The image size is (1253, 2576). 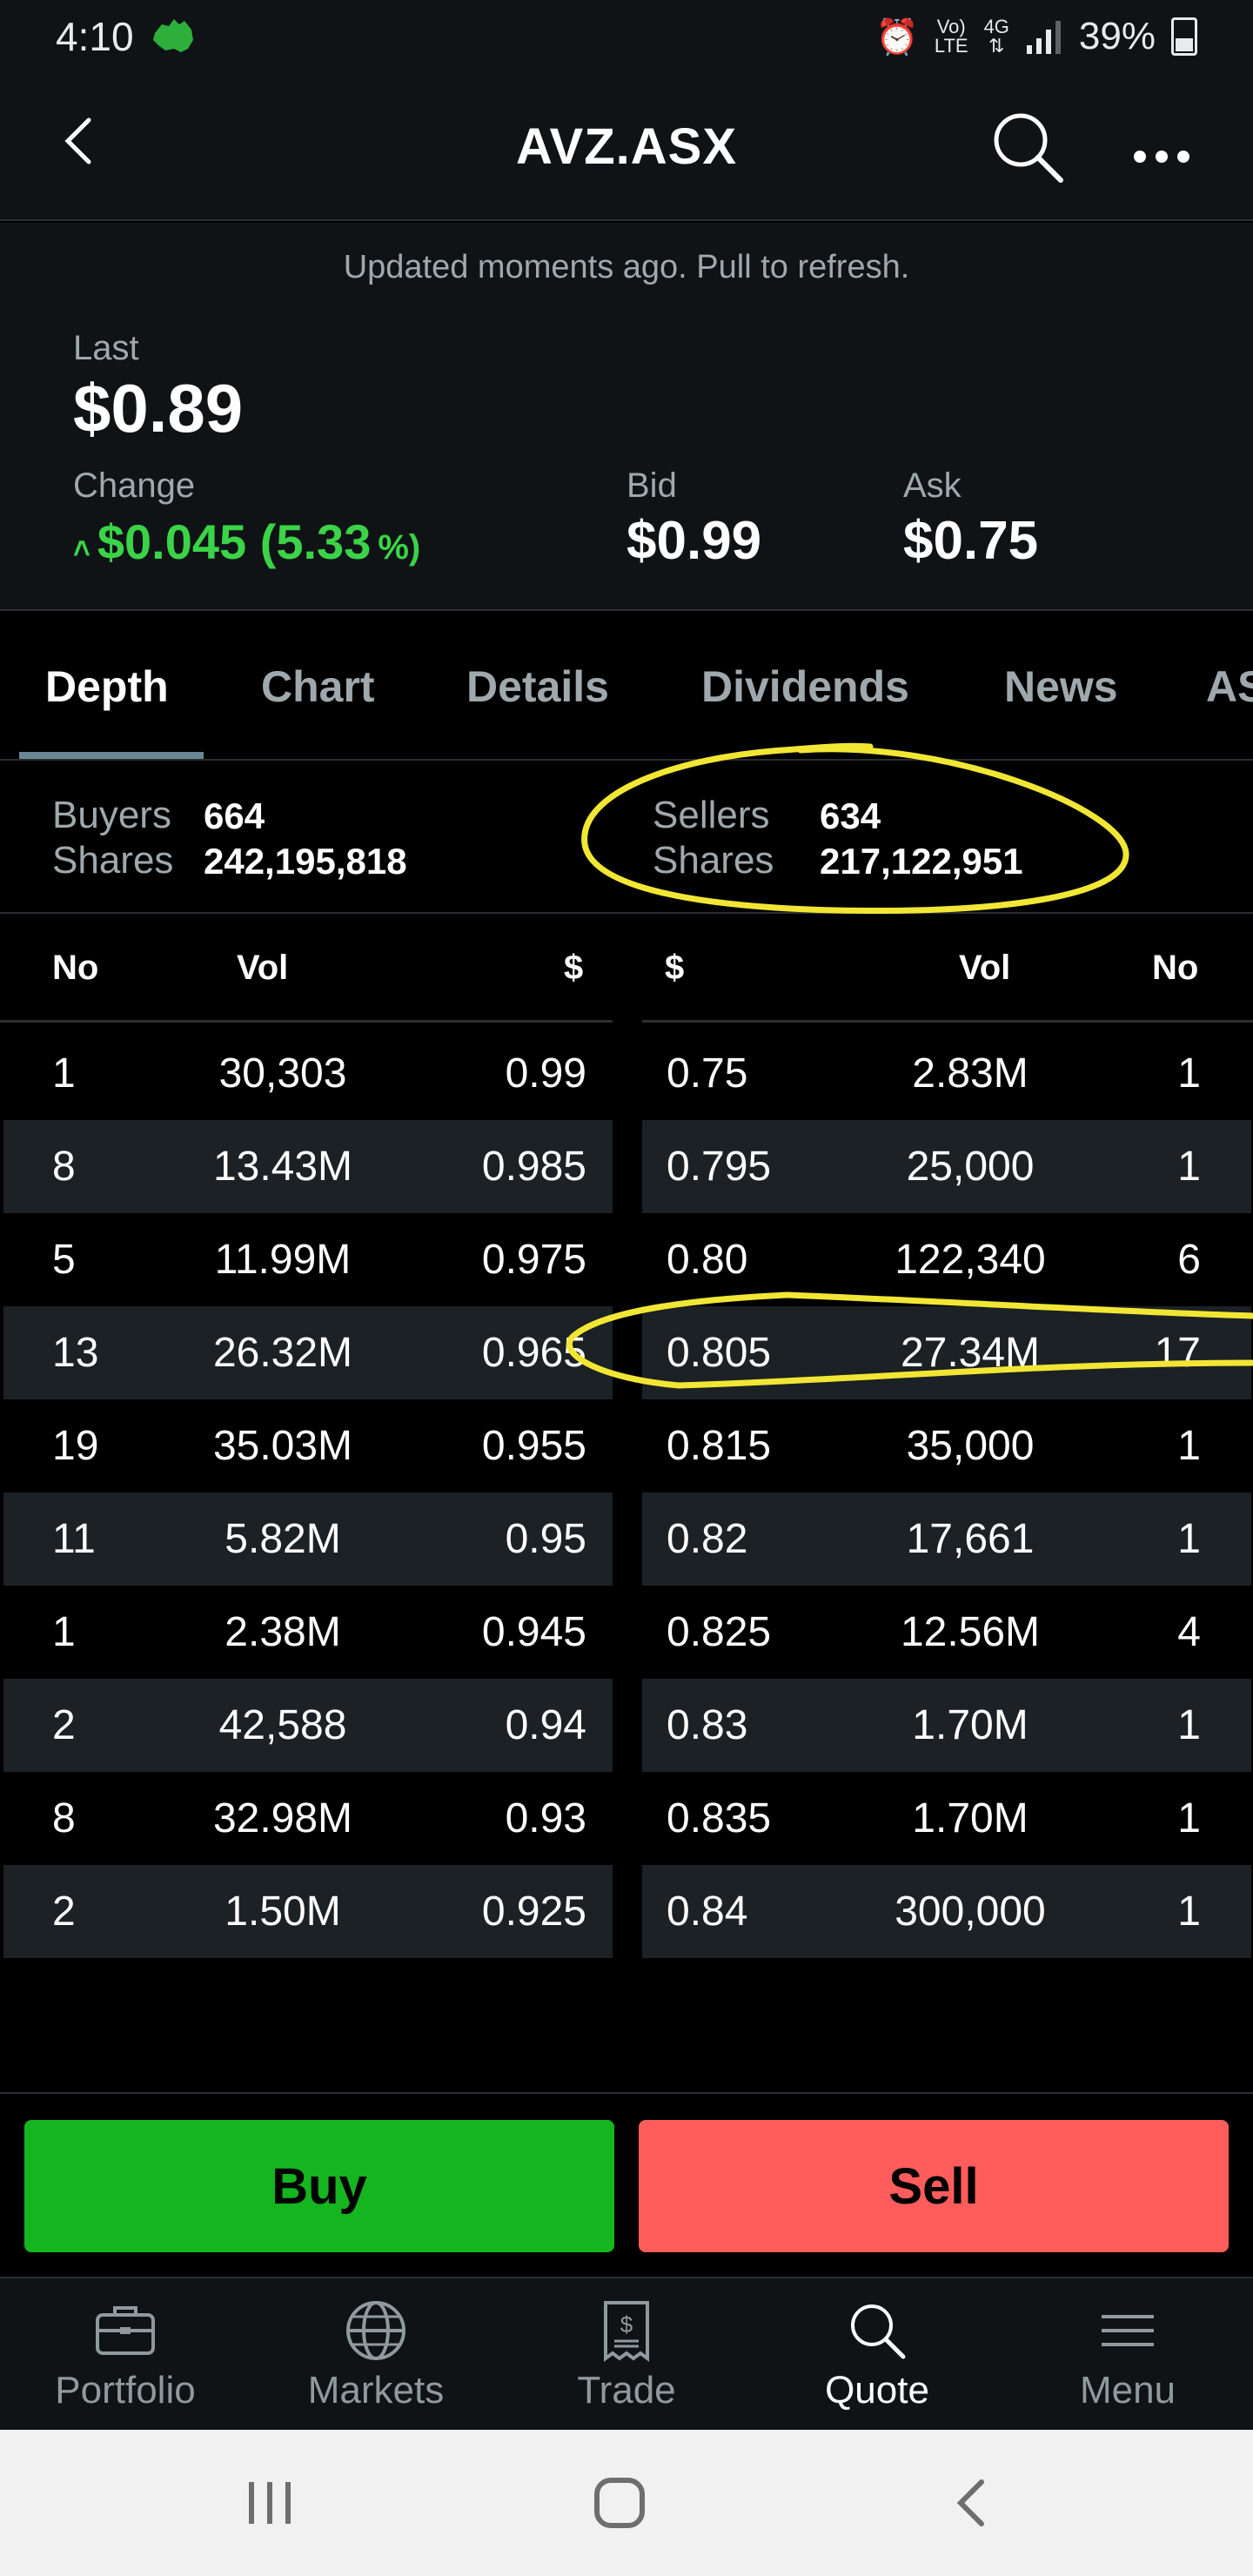 I want to click on last-price: $0.89, so click(x=158, y=408).